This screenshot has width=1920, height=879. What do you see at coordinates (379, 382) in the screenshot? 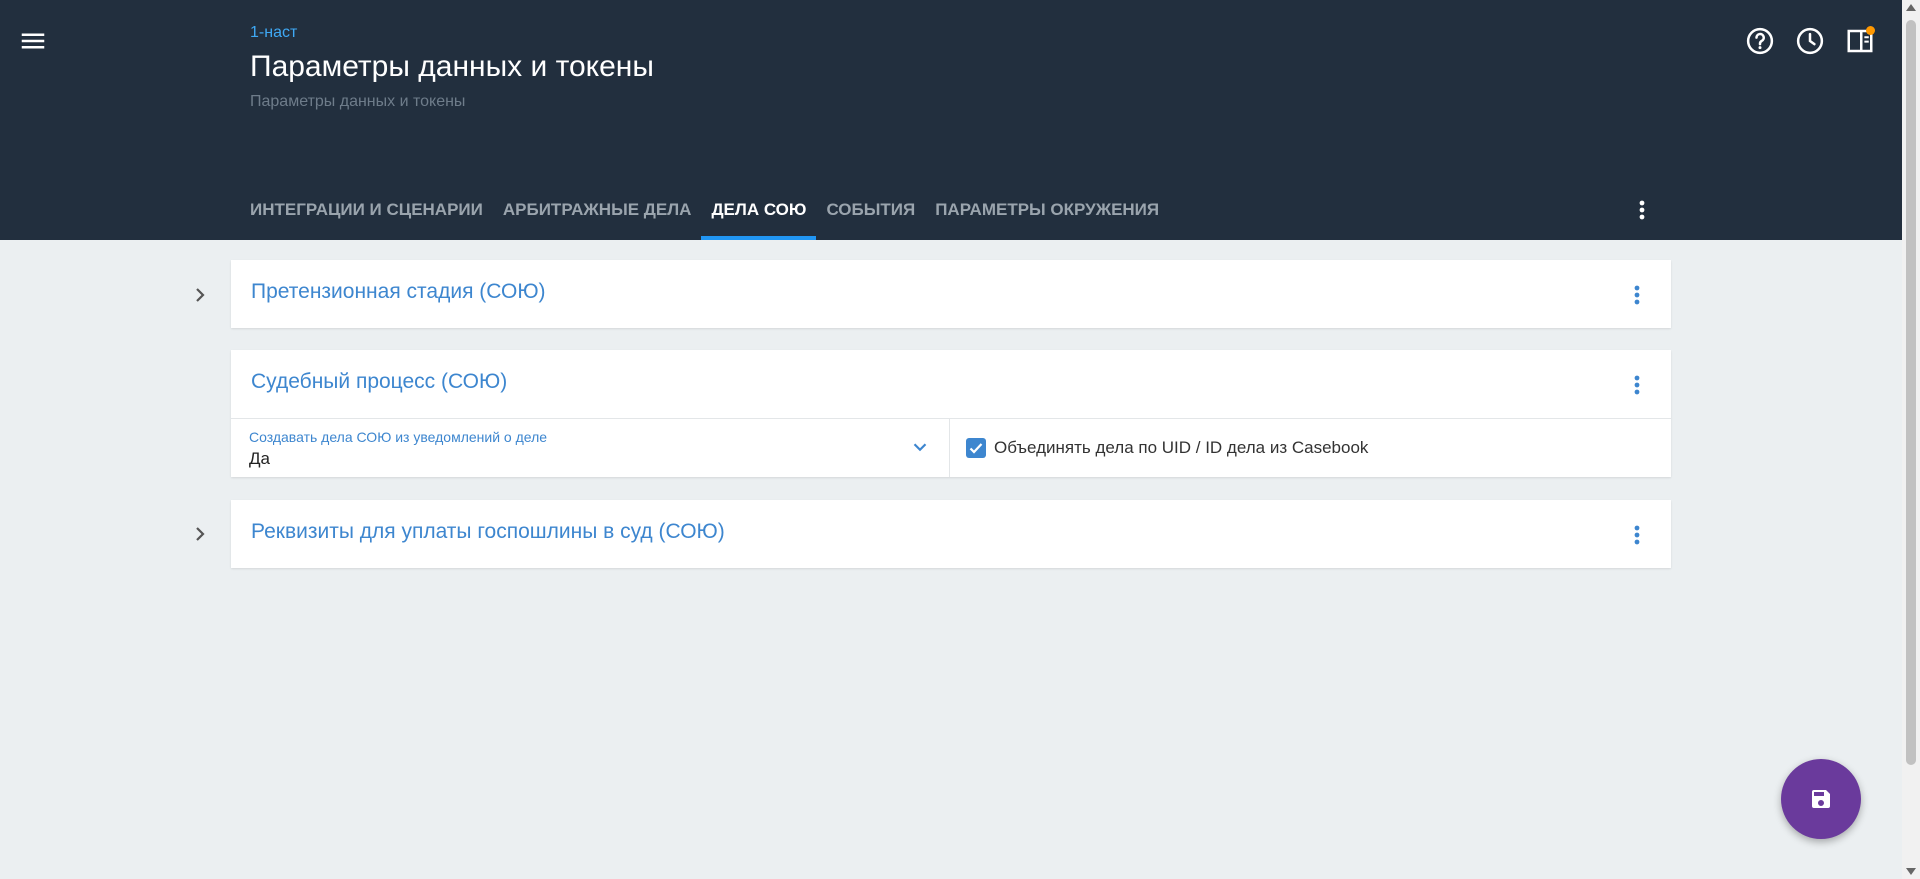
I see `section-title: Судебный процесс (СОЮ)` at bounding box center [379, 382].